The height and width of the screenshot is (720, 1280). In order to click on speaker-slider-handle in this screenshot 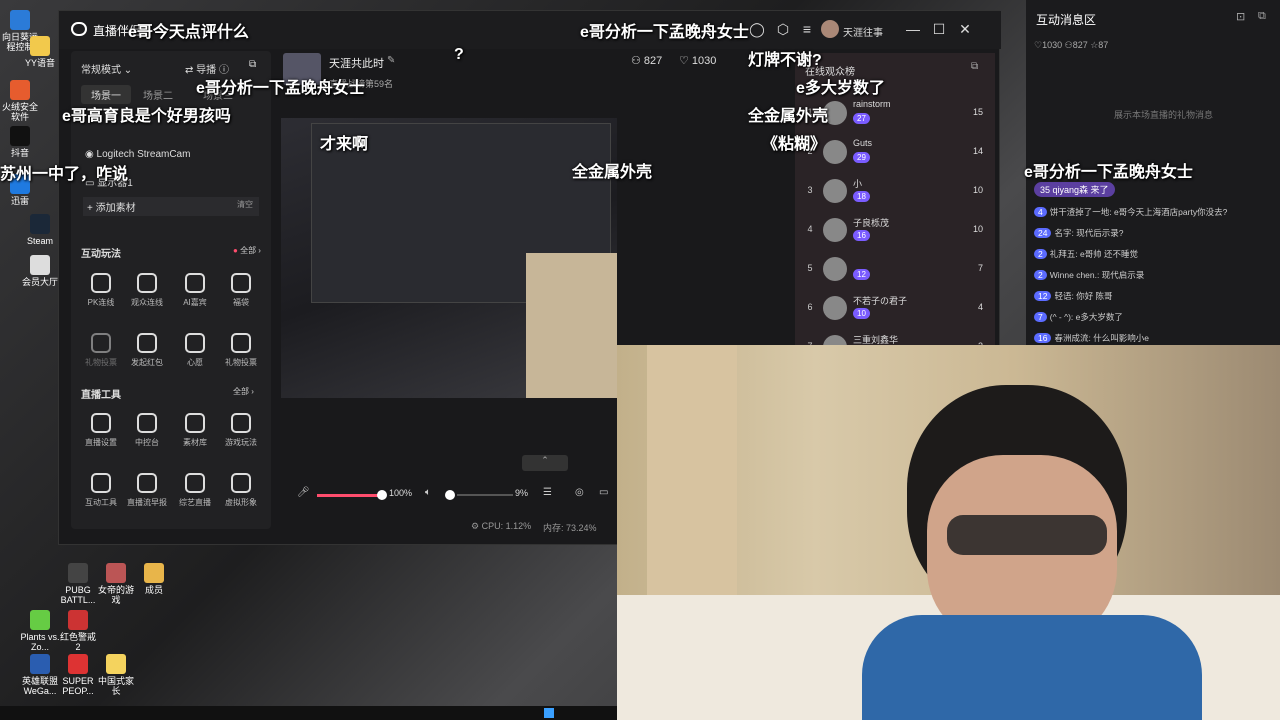, I will do `click(450, 495)`.